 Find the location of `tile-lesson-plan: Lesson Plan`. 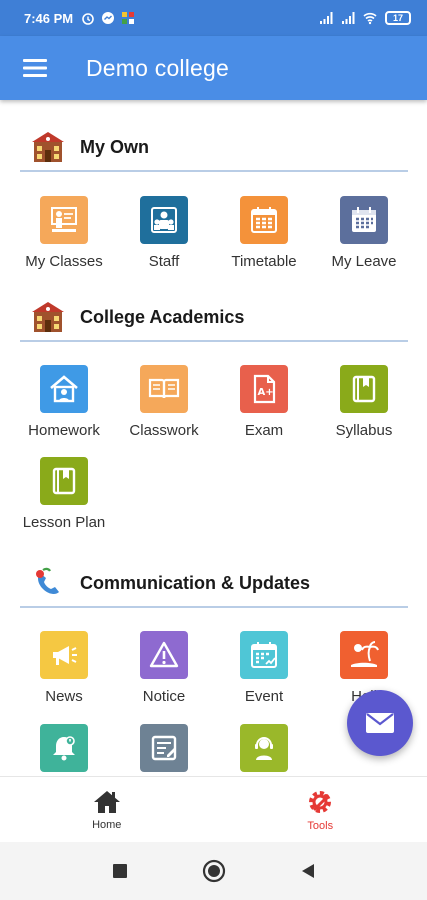

tile-lesson-plan: Lesson Plan is located at coordinates (64, 494).